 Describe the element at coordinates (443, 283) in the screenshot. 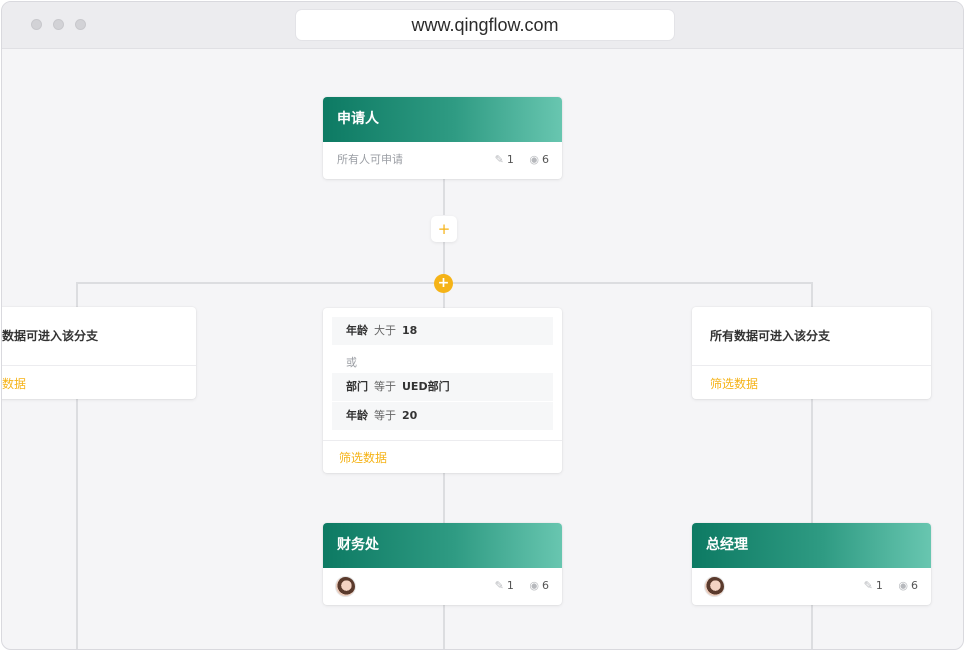

I see `add-branch-button: +` at that location.